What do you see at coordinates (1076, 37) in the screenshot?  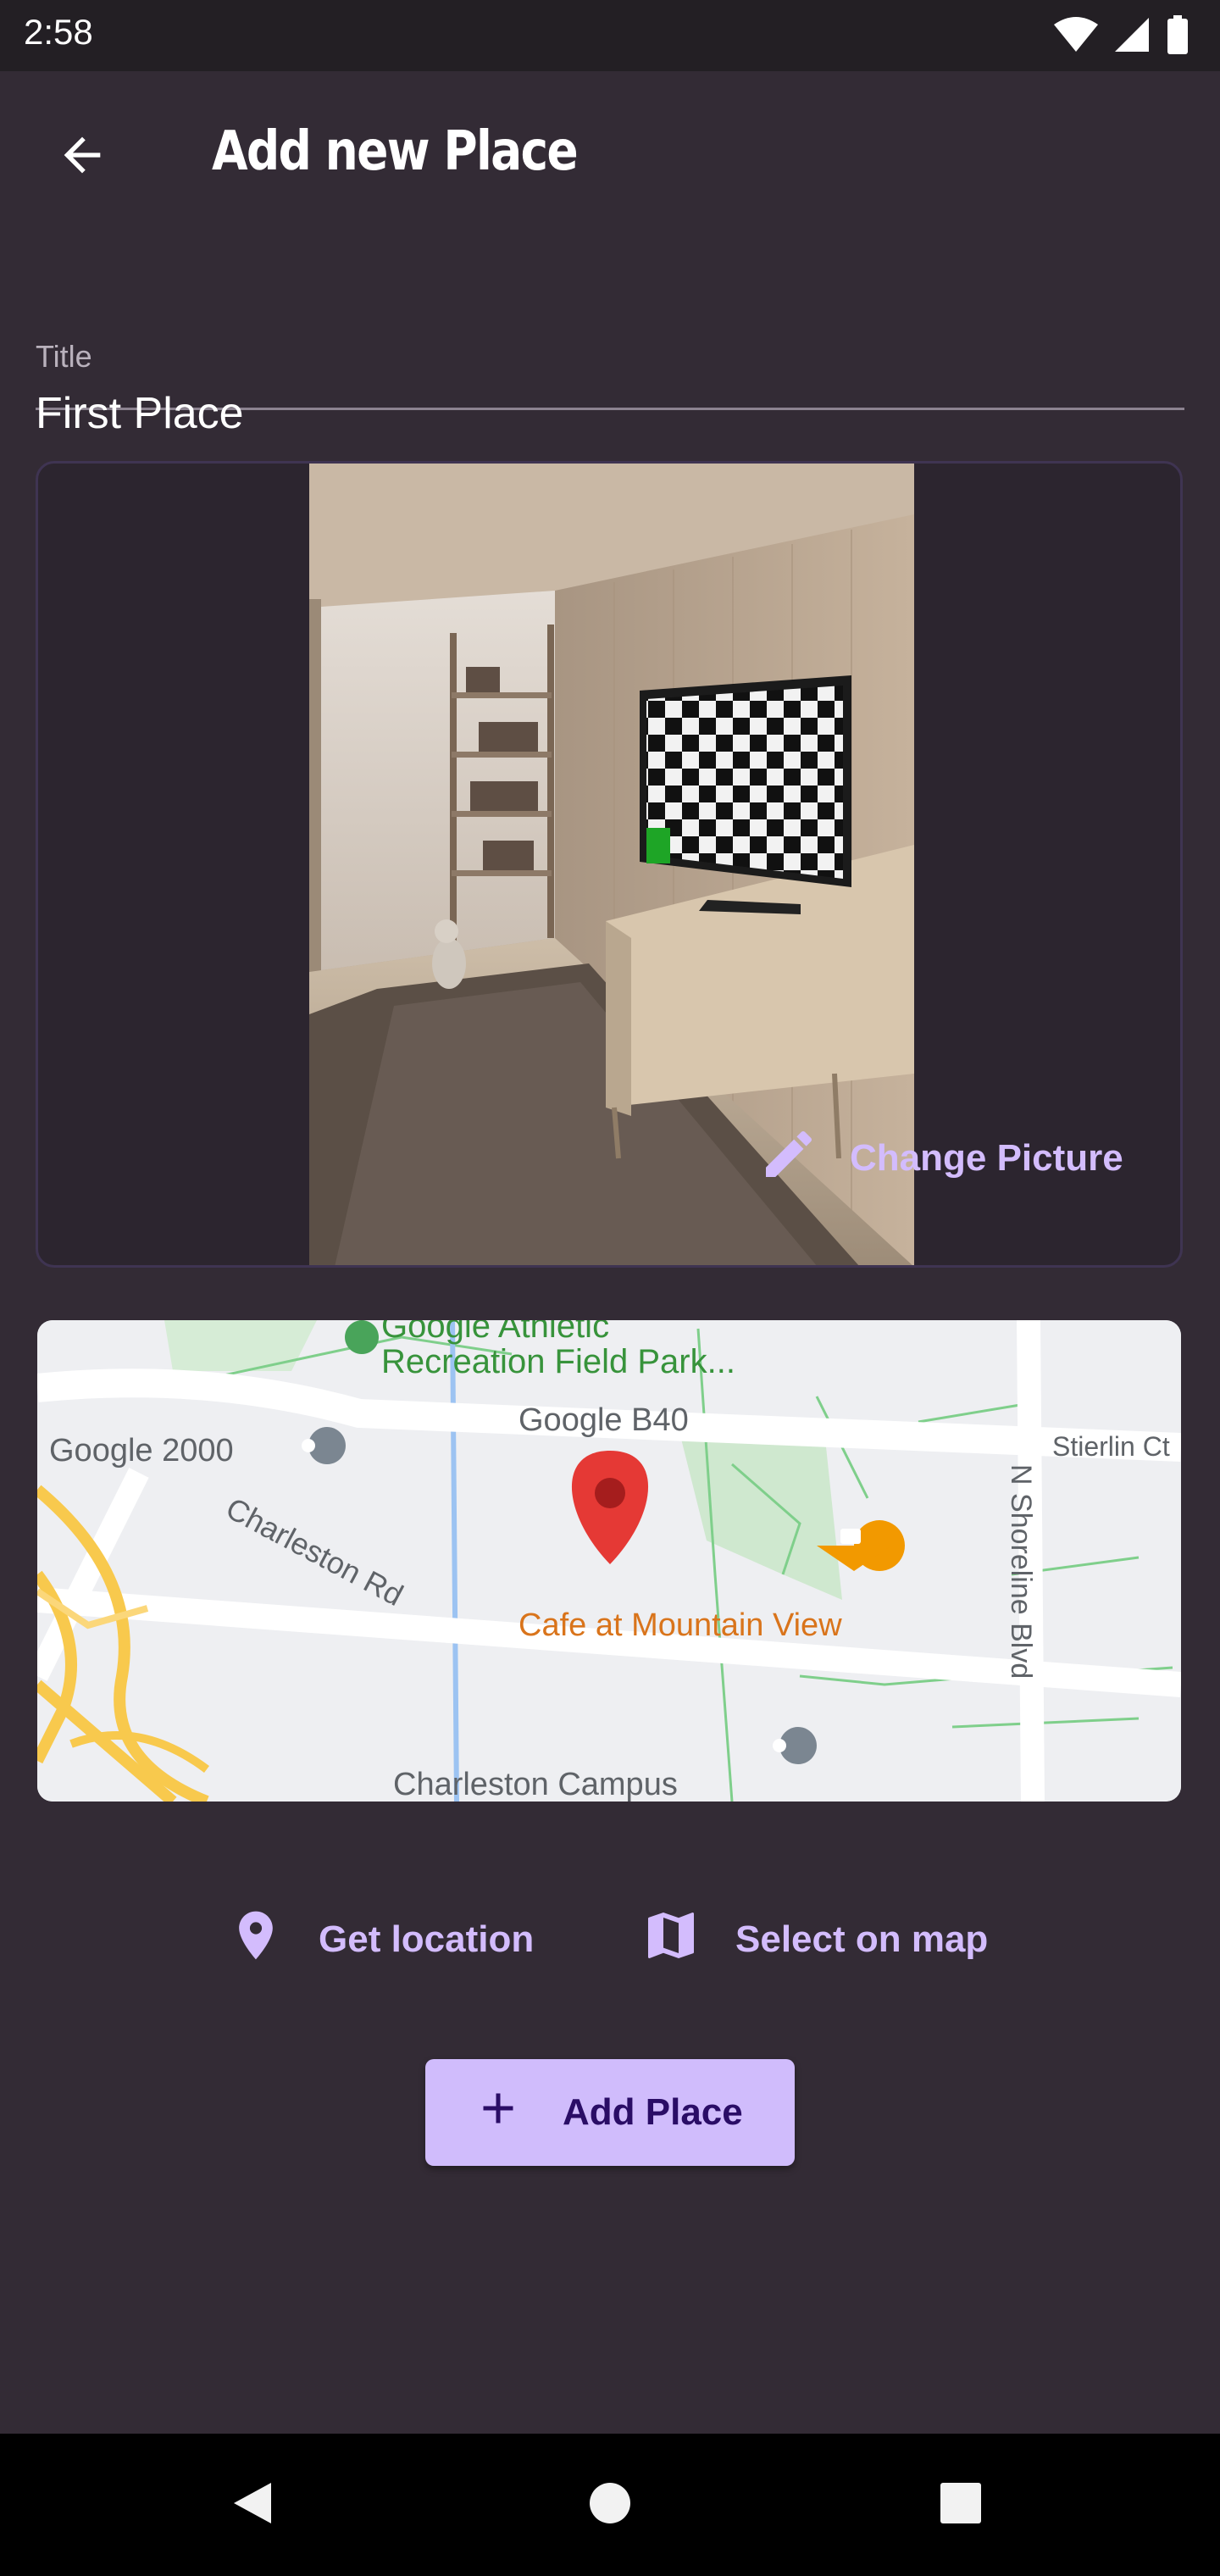 I see `wifi-icon` at bounding box center [1076, 37].